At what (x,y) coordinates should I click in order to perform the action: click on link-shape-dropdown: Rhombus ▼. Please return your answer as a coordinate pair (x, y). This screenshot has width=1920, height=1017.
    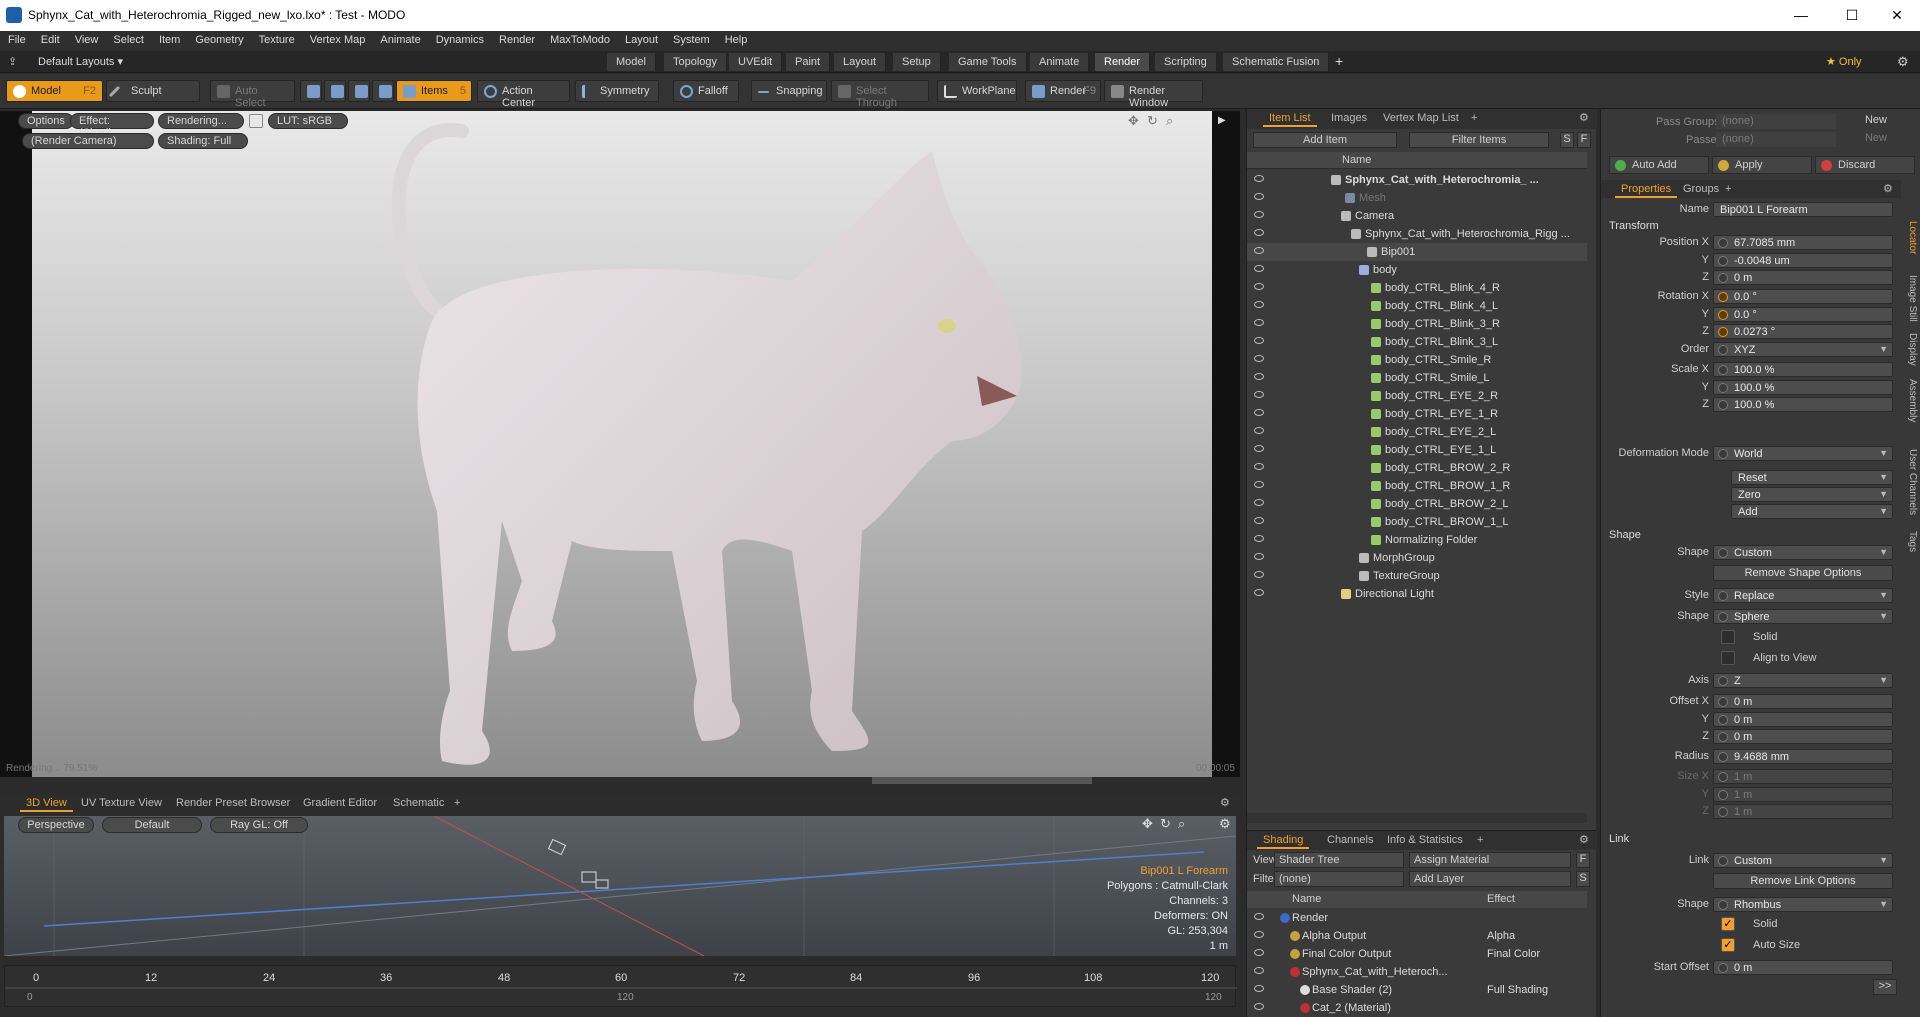
    Looking at the image, I should click on (1803, 904).